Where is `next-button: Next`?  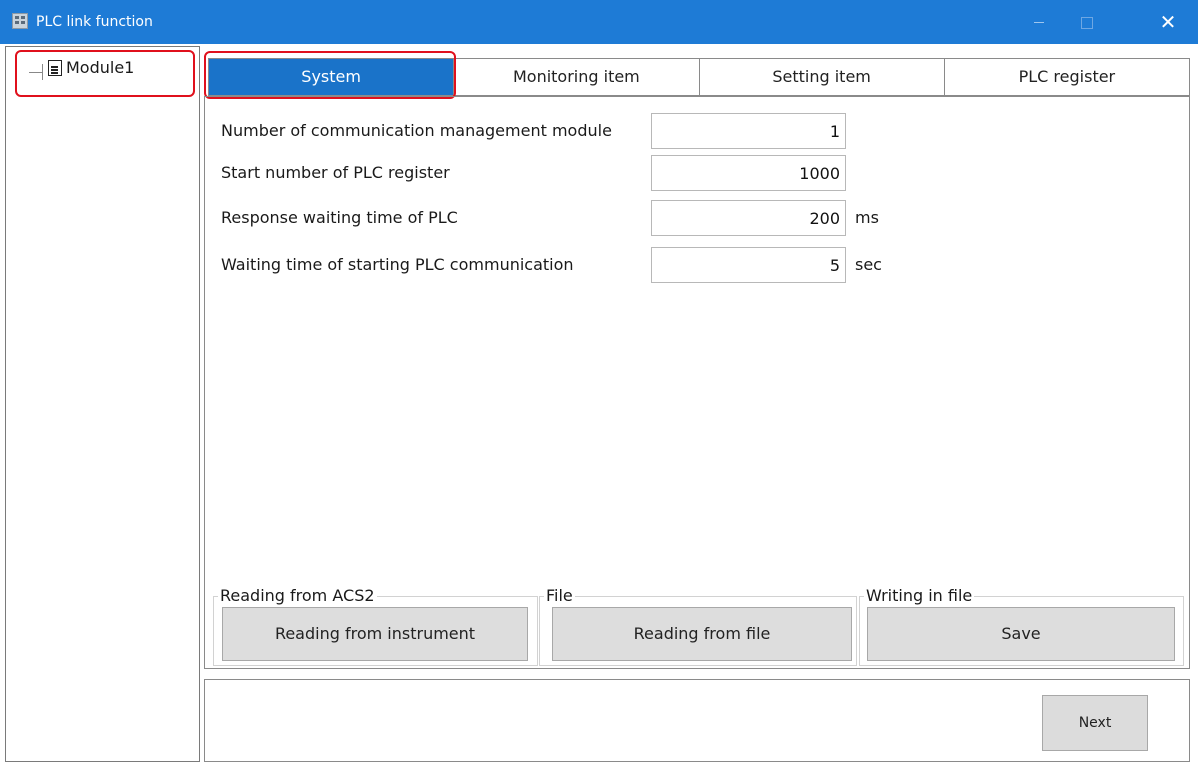
next-button: Next is located at coordinates (1095, 723).